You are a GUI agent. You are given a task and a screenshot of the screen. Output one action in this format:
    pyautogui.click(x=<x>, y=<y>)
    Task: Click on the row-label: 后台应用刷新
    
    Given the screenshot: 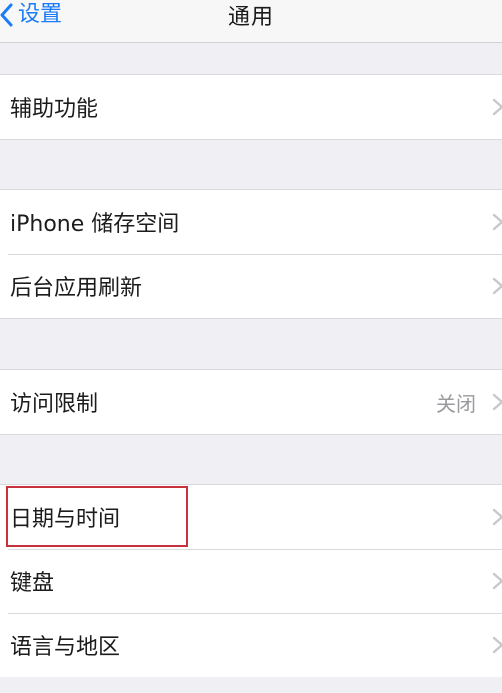 What is the action you would take?
    pyautogui.click(x=76, y=288)
    